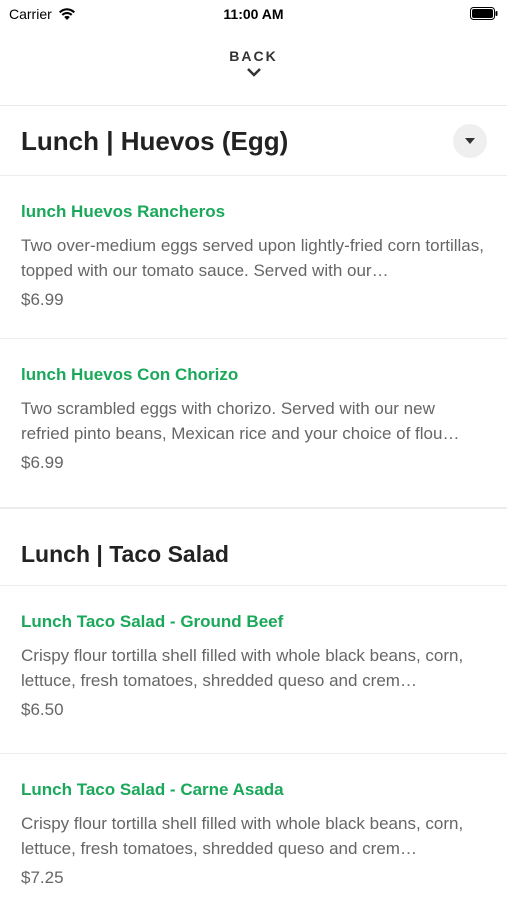 This screenshot has width=507, height=900. I want to click on nav-header: BACK, so click(253, 68).